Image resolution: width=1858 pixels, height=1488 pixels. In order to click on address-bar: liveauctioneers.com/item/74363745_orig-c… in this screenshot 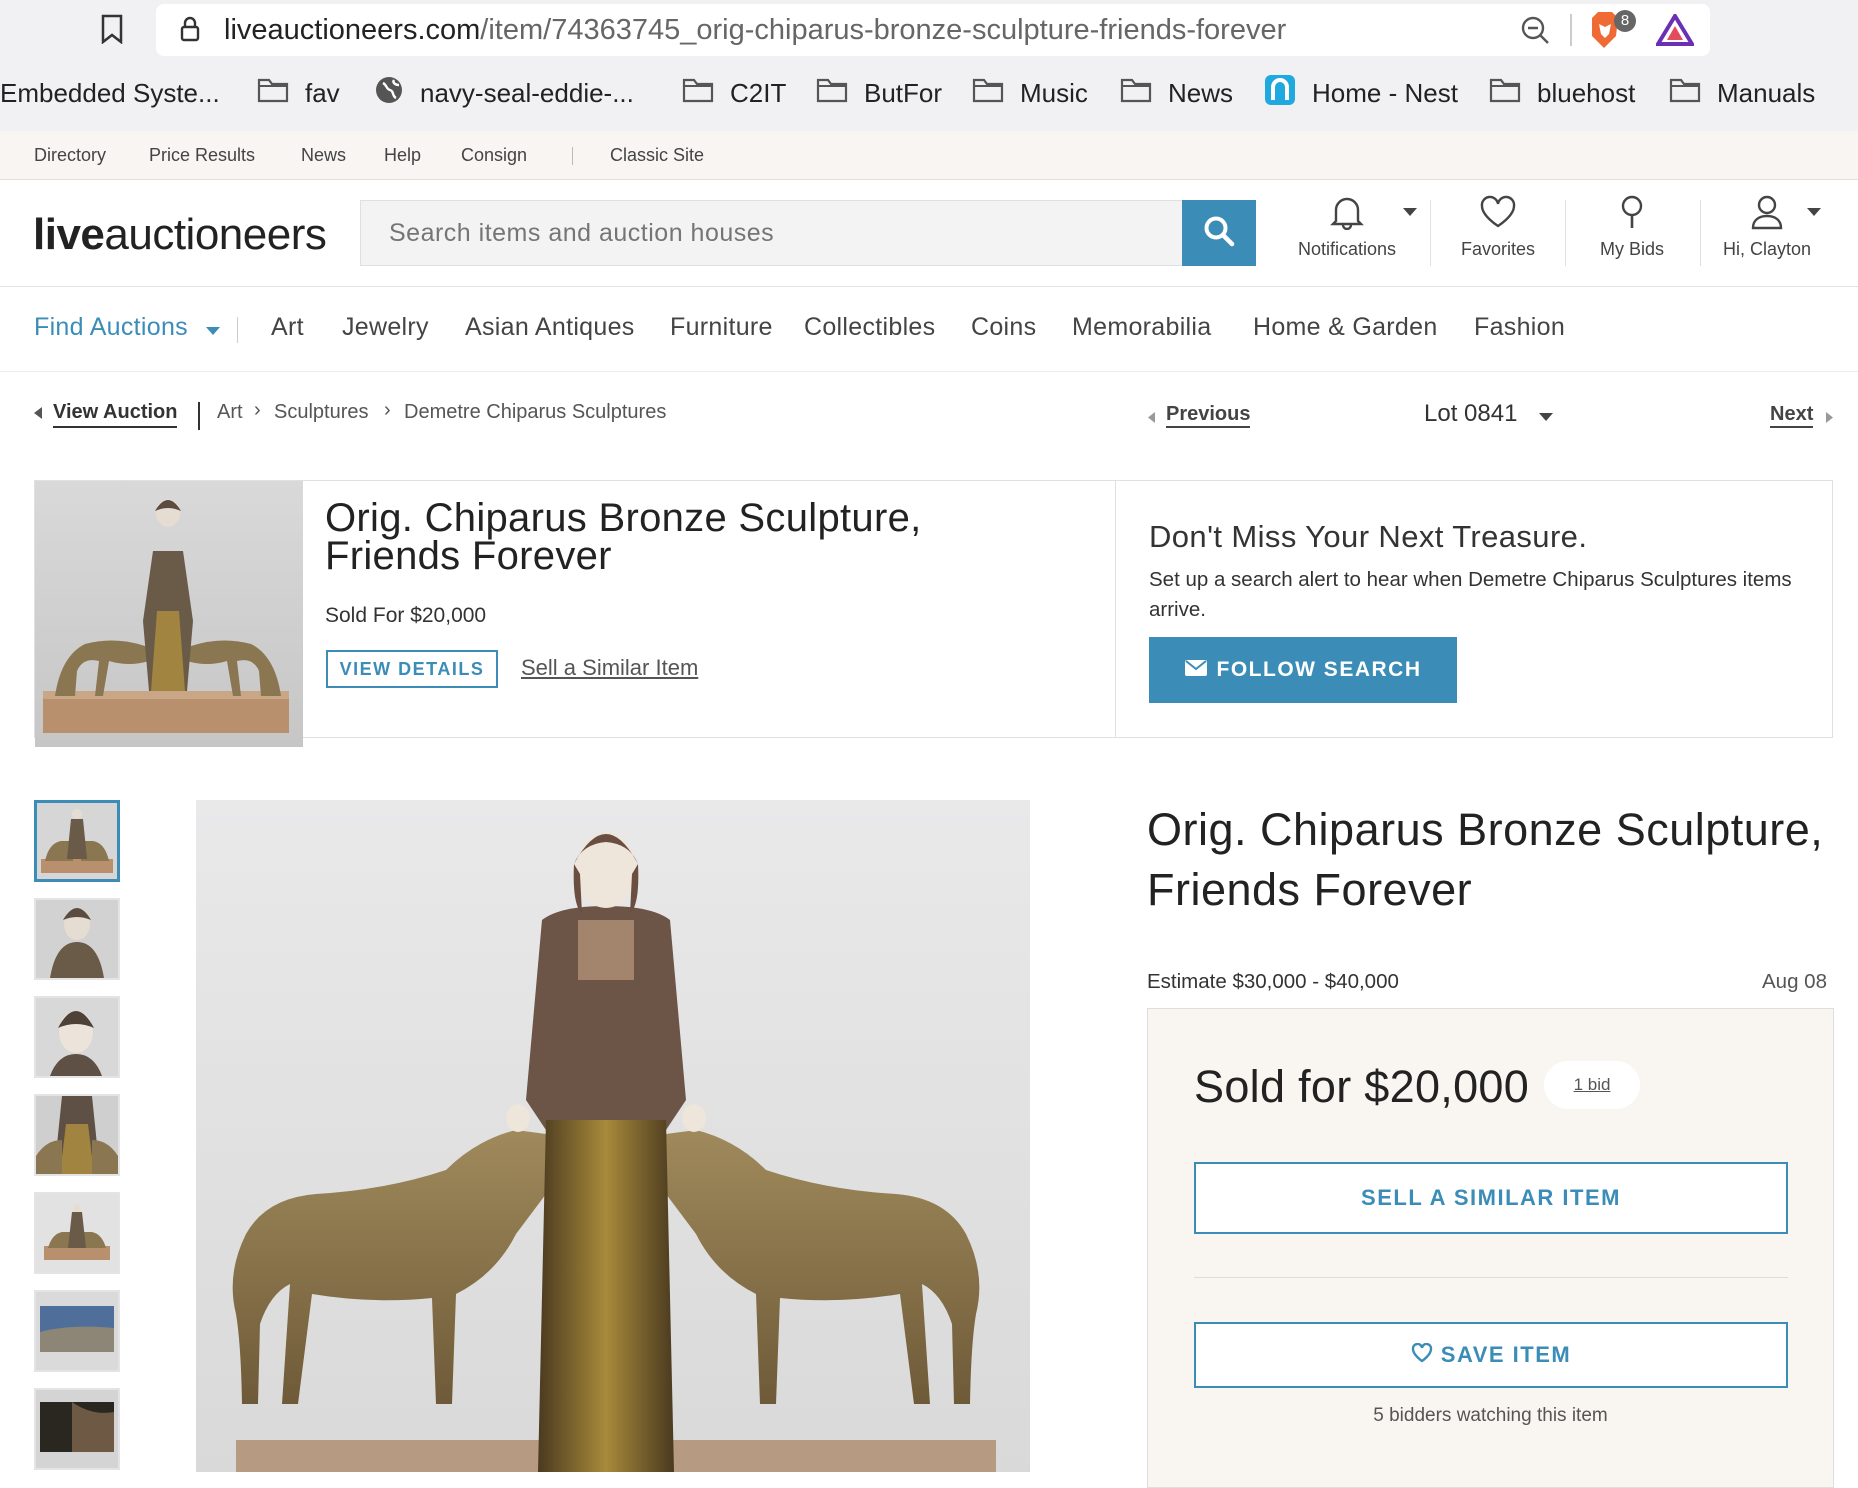, I will do `click(933, 30)`.